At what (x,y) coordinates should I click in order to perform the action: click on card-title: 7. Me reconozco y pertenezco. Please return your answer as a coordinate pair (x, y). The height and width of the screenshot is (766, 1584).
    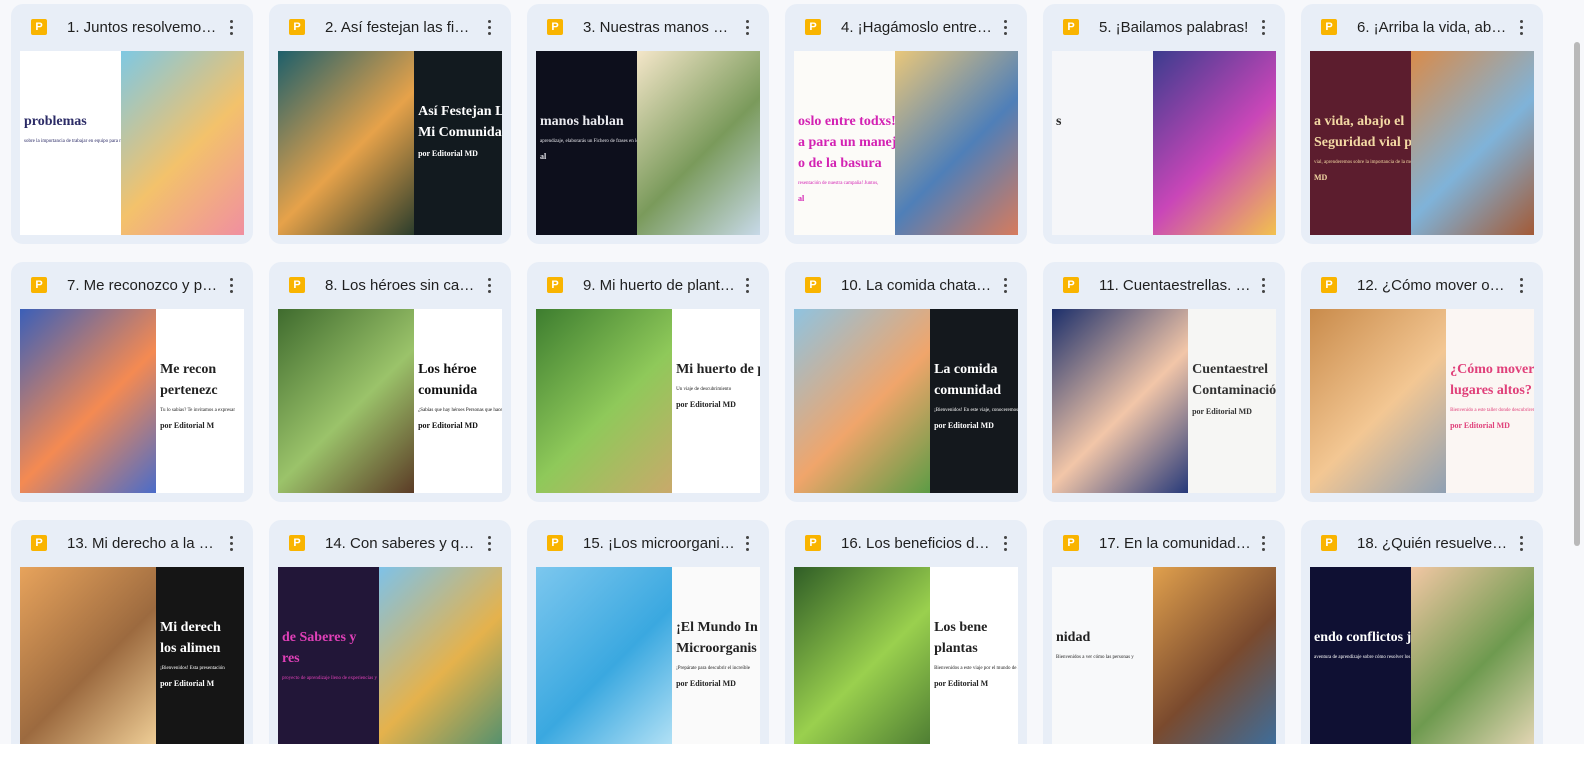
    Looking at the image, I should click on (143, 285).